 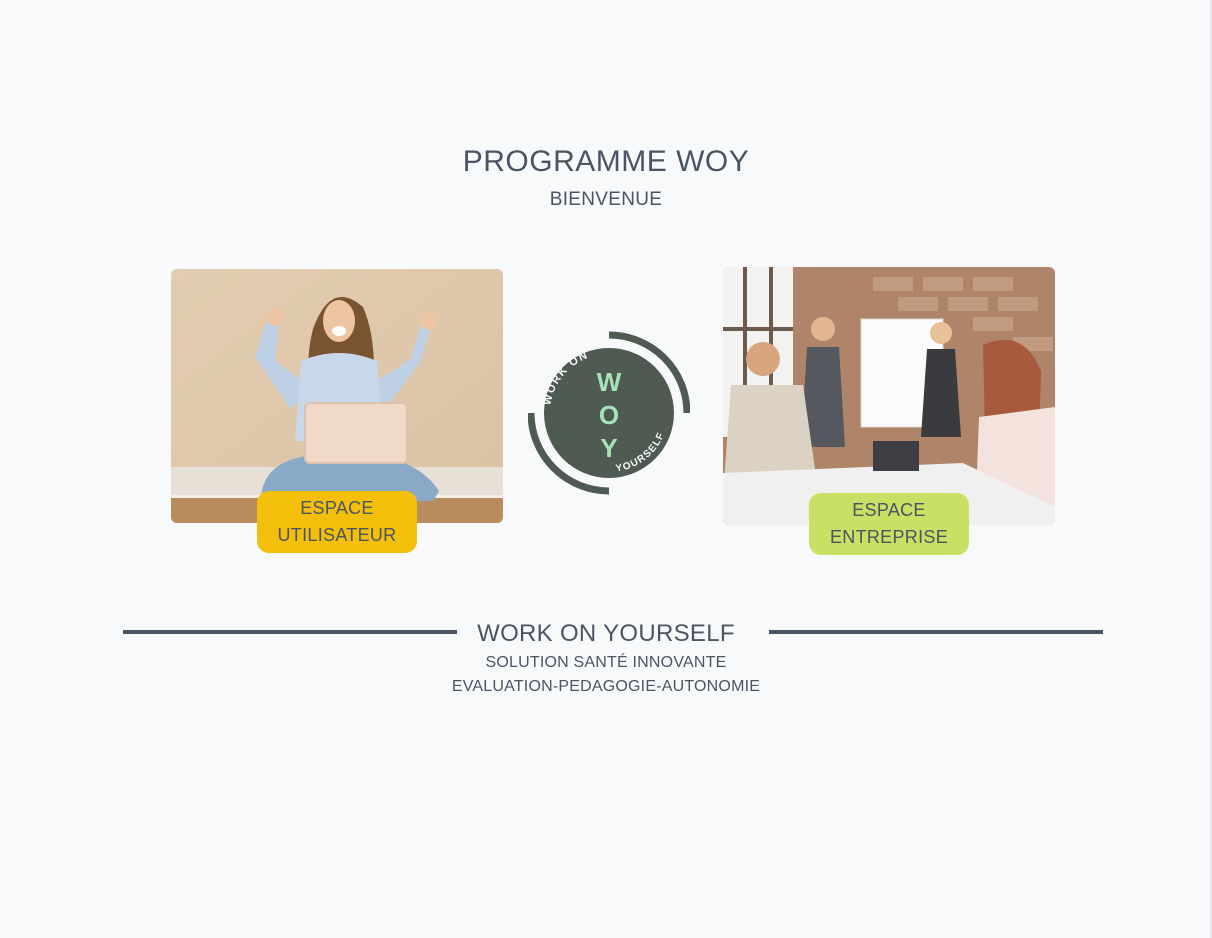 I want to click on user-space-card: ESPACE UTILISATEUR, so click(x=337, y=411).